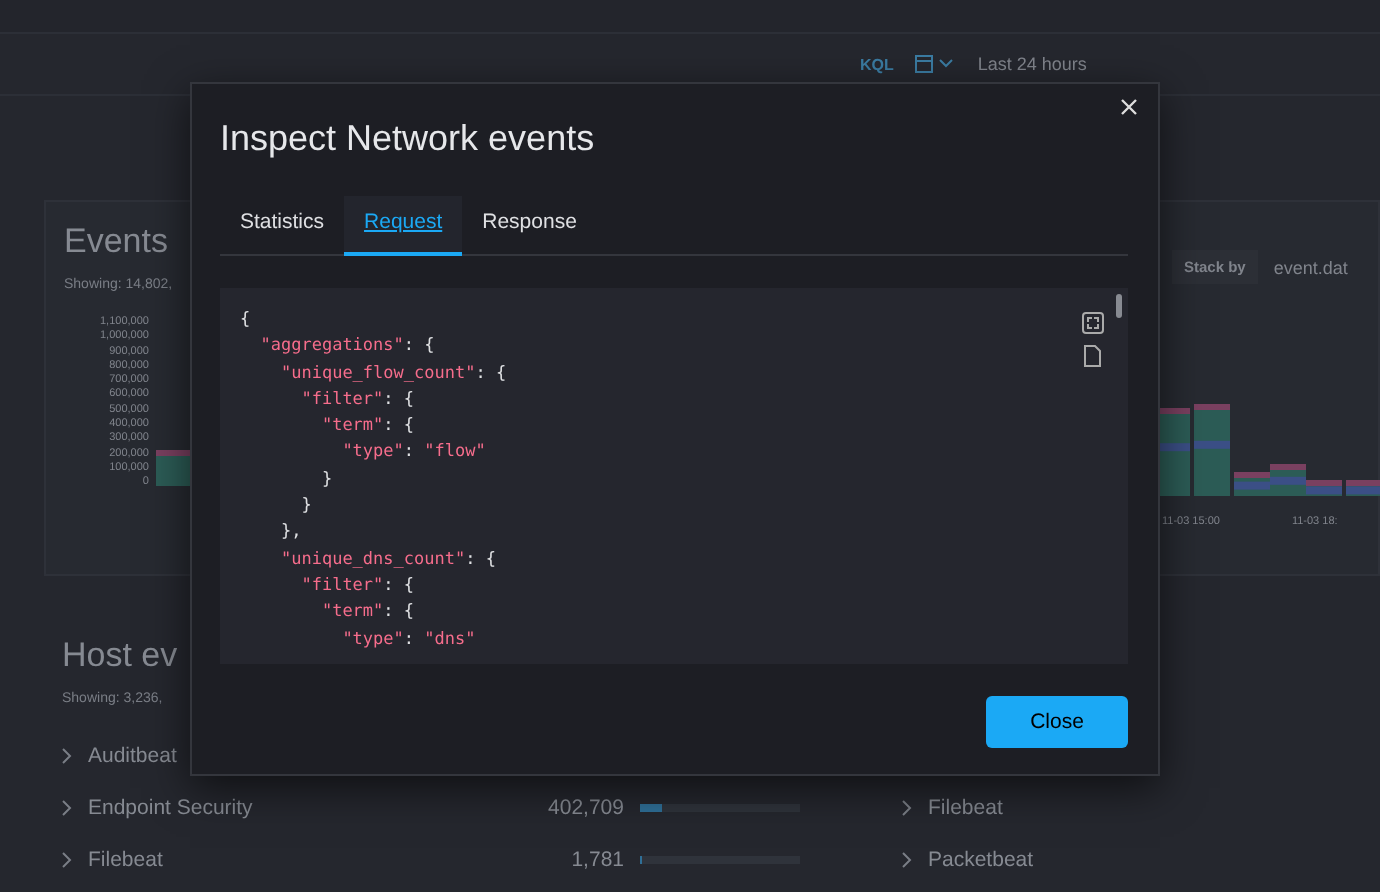 This screenshot has width=1380, height=892. What do you see at coordinates (596, 860) in the screenshot?
I see `row-count: 1,781` at bounding box center [596, 860].